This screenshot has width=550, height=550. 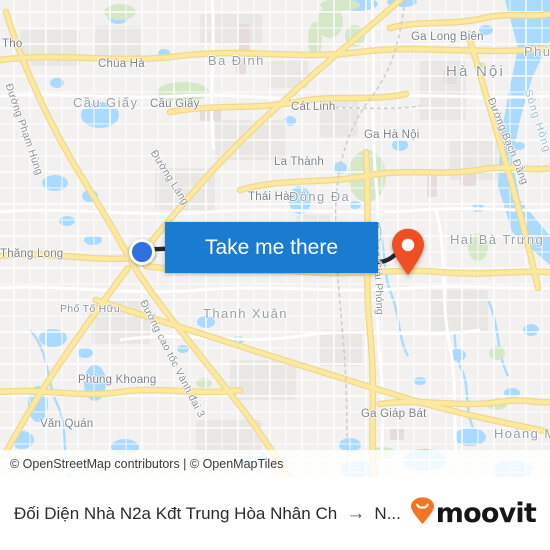 I want to click on arrow-right-icon: →, so click(x=356, y=513).